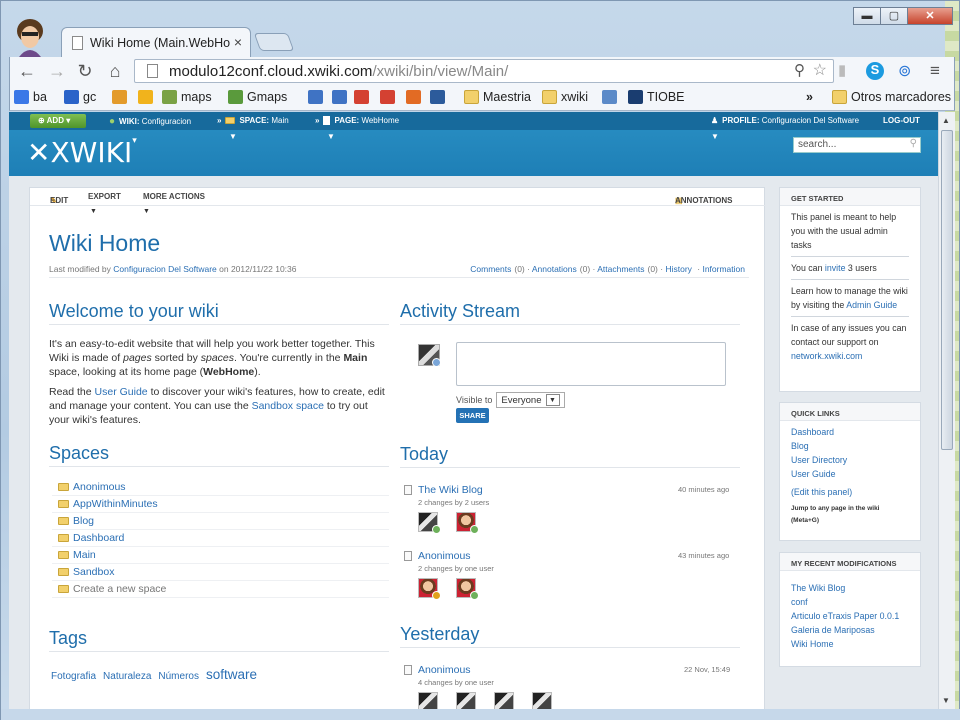  What do you see at coordinates (178, 676) in the screenshot?
I see `tag-link: Números` at bounding box center [178, 676].